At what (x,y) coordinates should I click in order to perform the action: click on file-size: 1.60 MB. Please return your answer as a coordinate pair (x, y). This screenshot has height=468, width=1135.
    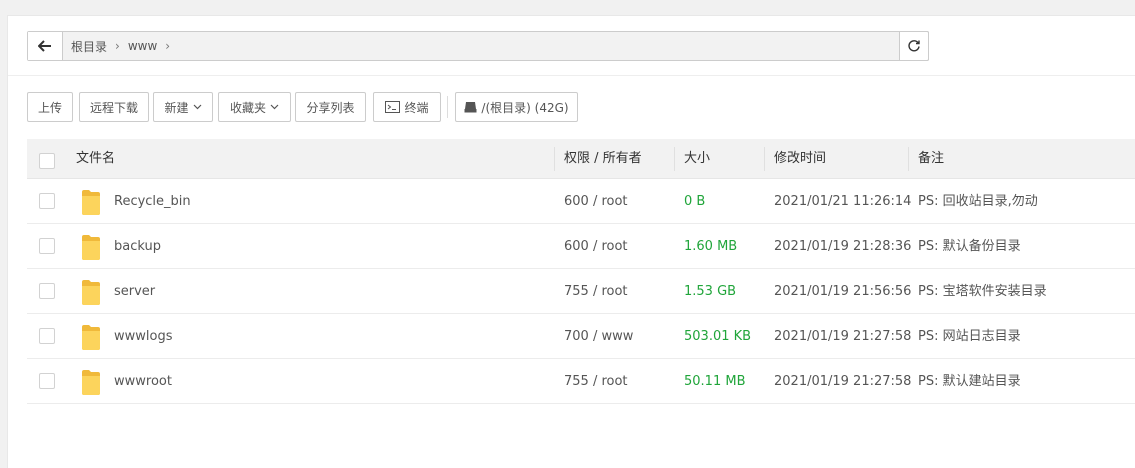
    Looking at the image, I should click on (711, 246).